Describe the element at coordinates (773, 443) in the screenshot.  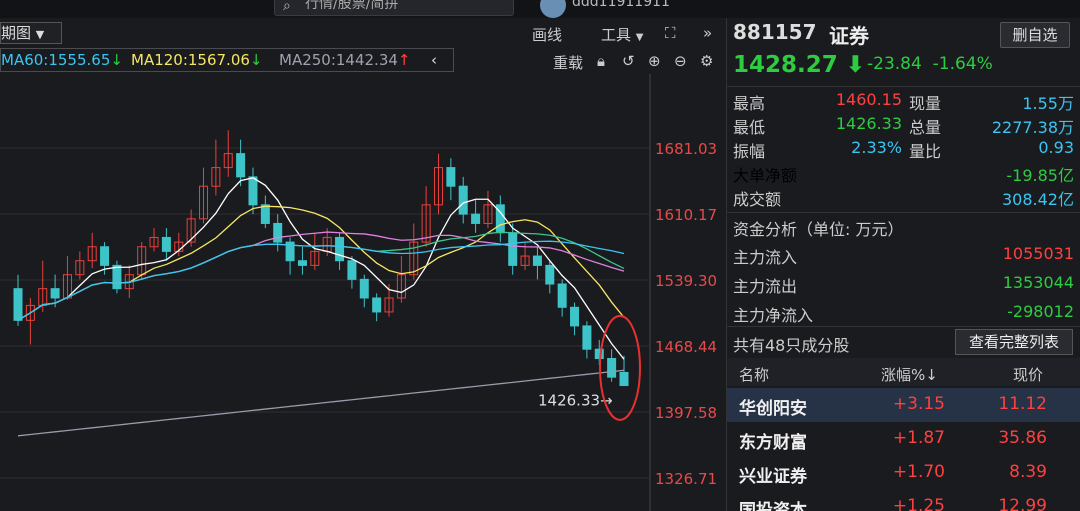
I see `stock-name-cell: 东方财富` at that location.